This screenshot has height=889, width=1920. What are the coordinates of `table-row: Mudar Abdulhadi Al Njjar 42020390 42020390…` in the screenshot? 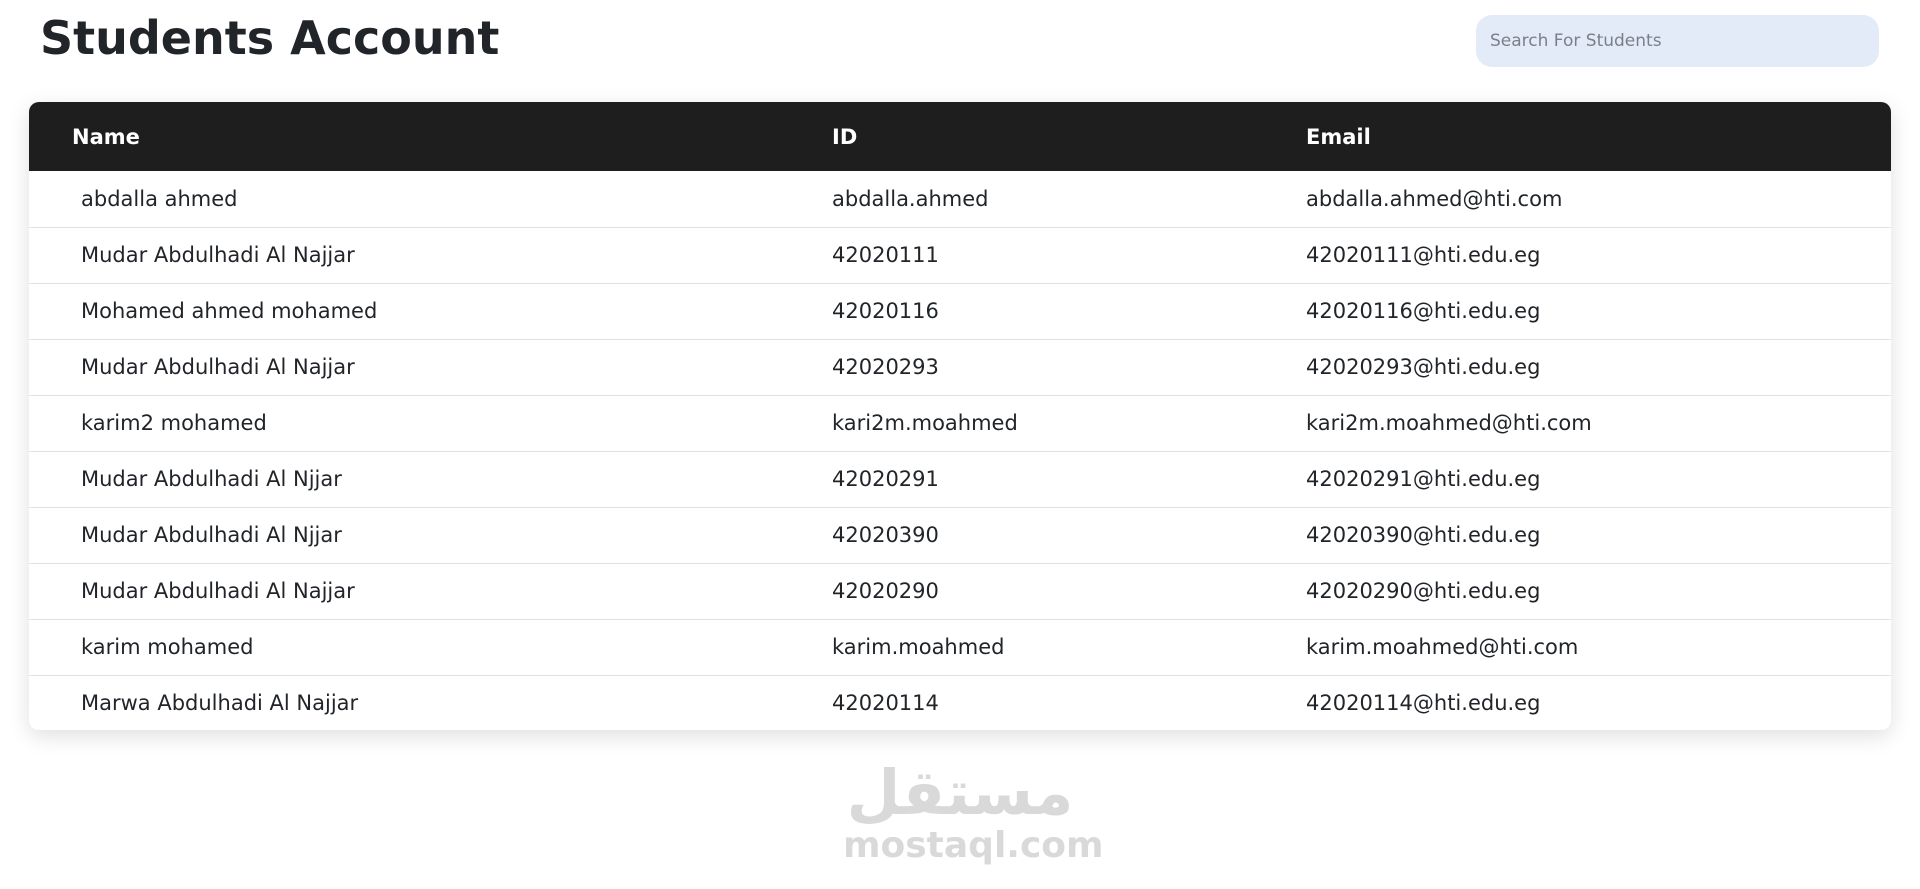 It's located at (960, 535).